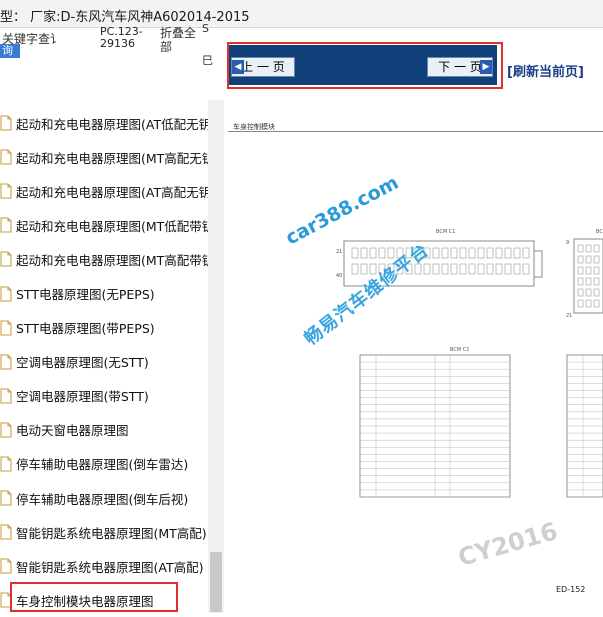 This screenshot has width=603, height=617. What do you see at coordinates (445, 232) in the screenshot?
I see `connector-label-1: BCM C1` at bounding box center [445, 232].